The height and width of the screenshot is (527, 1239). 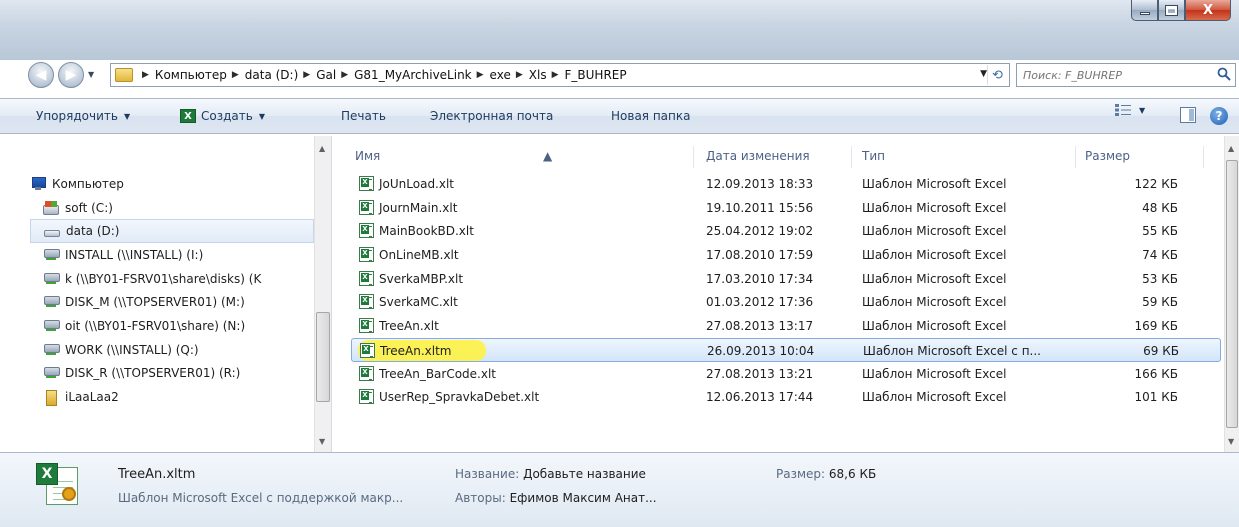 I want to click on refresh-icon: ⟲, so click(x=997, y=75).